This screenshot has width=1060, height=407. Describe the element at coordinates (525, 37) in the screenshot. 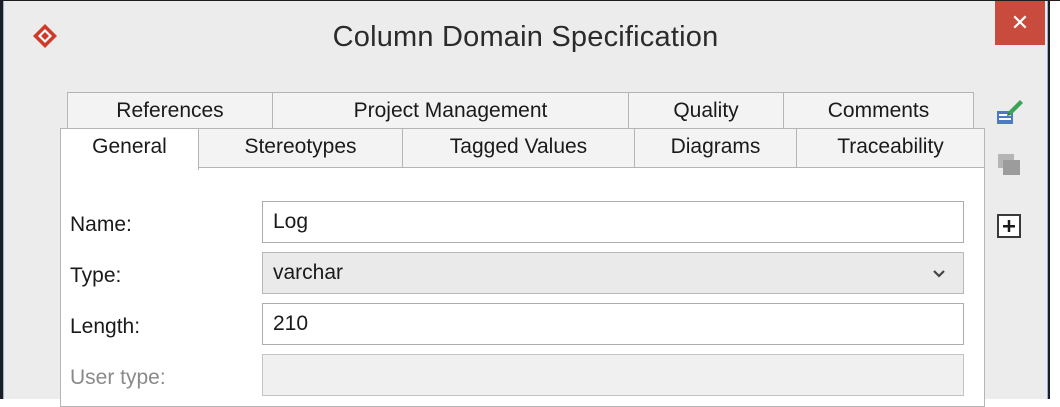

I see `window-title: Column Domain Specification` at that location.